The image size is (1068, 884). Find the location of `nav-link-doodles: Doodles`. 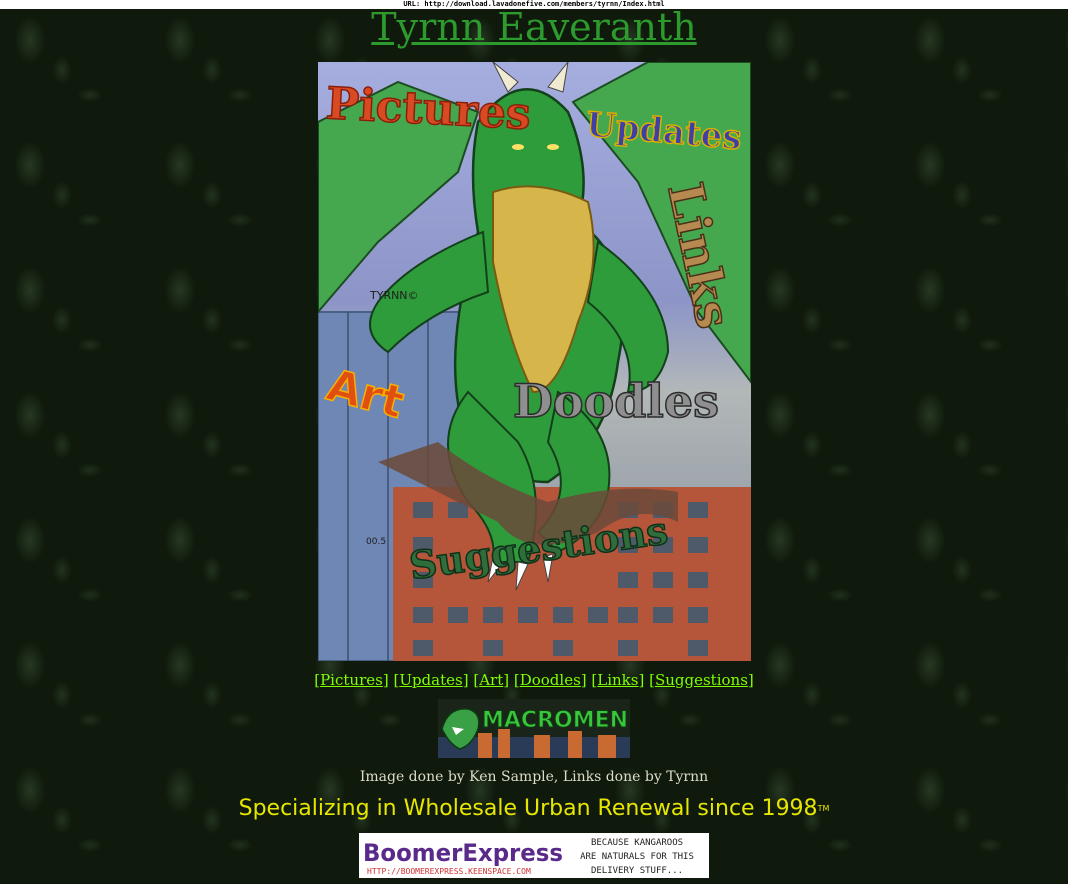

nav-link-doodles: Doodles is located at coordinates (550, 680).